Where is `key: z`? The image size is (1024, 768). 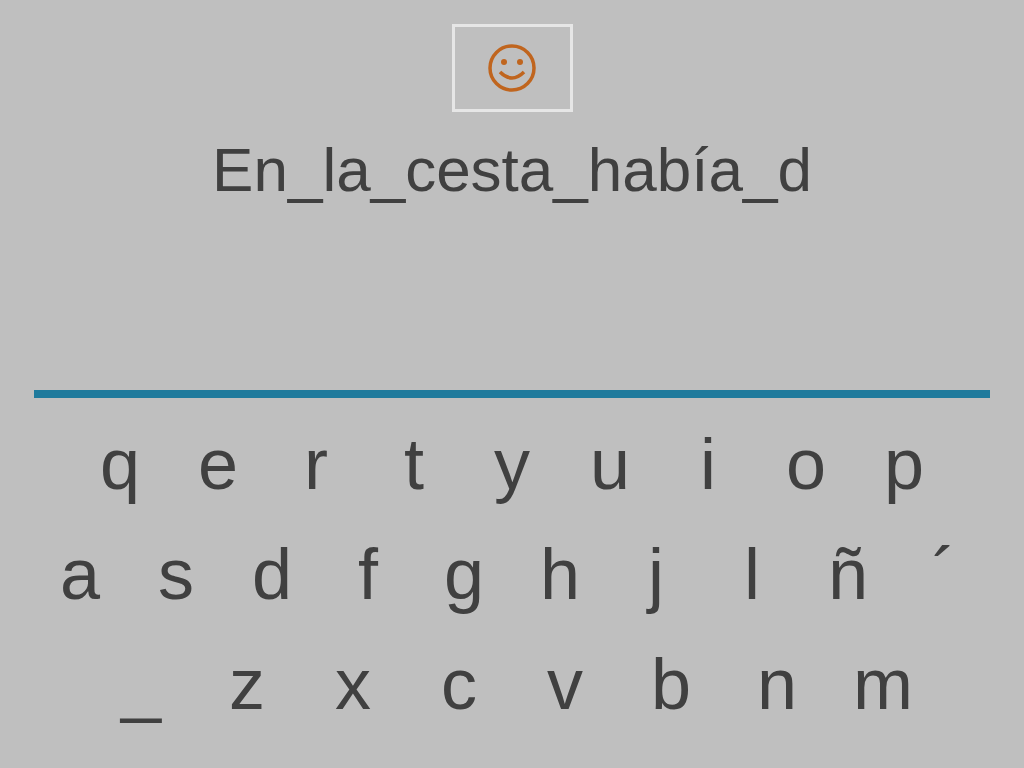 key: z is located at coordinates (247, 684).